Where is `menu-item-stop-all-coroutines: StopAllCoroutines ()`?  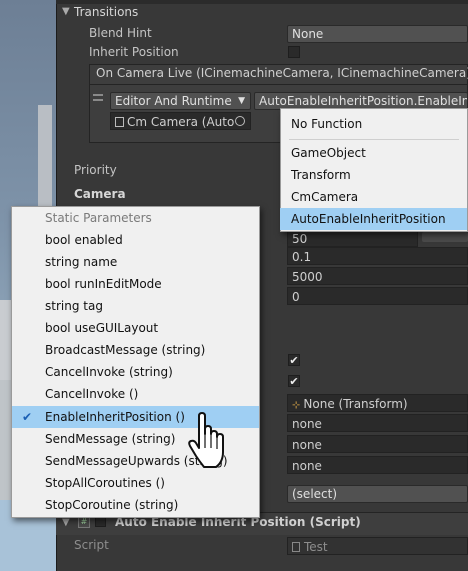 menu-item-stop-all-coroutines: StopAllCoroutines () is located at coordinates (135, 483).